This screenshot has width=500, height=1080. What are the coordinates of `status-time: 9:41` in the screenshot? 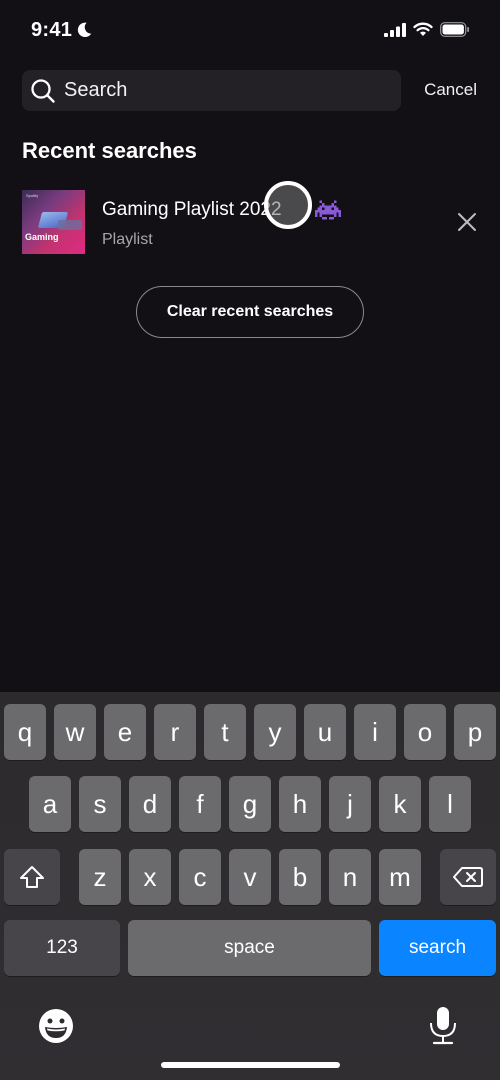 It's located at (52, 30).